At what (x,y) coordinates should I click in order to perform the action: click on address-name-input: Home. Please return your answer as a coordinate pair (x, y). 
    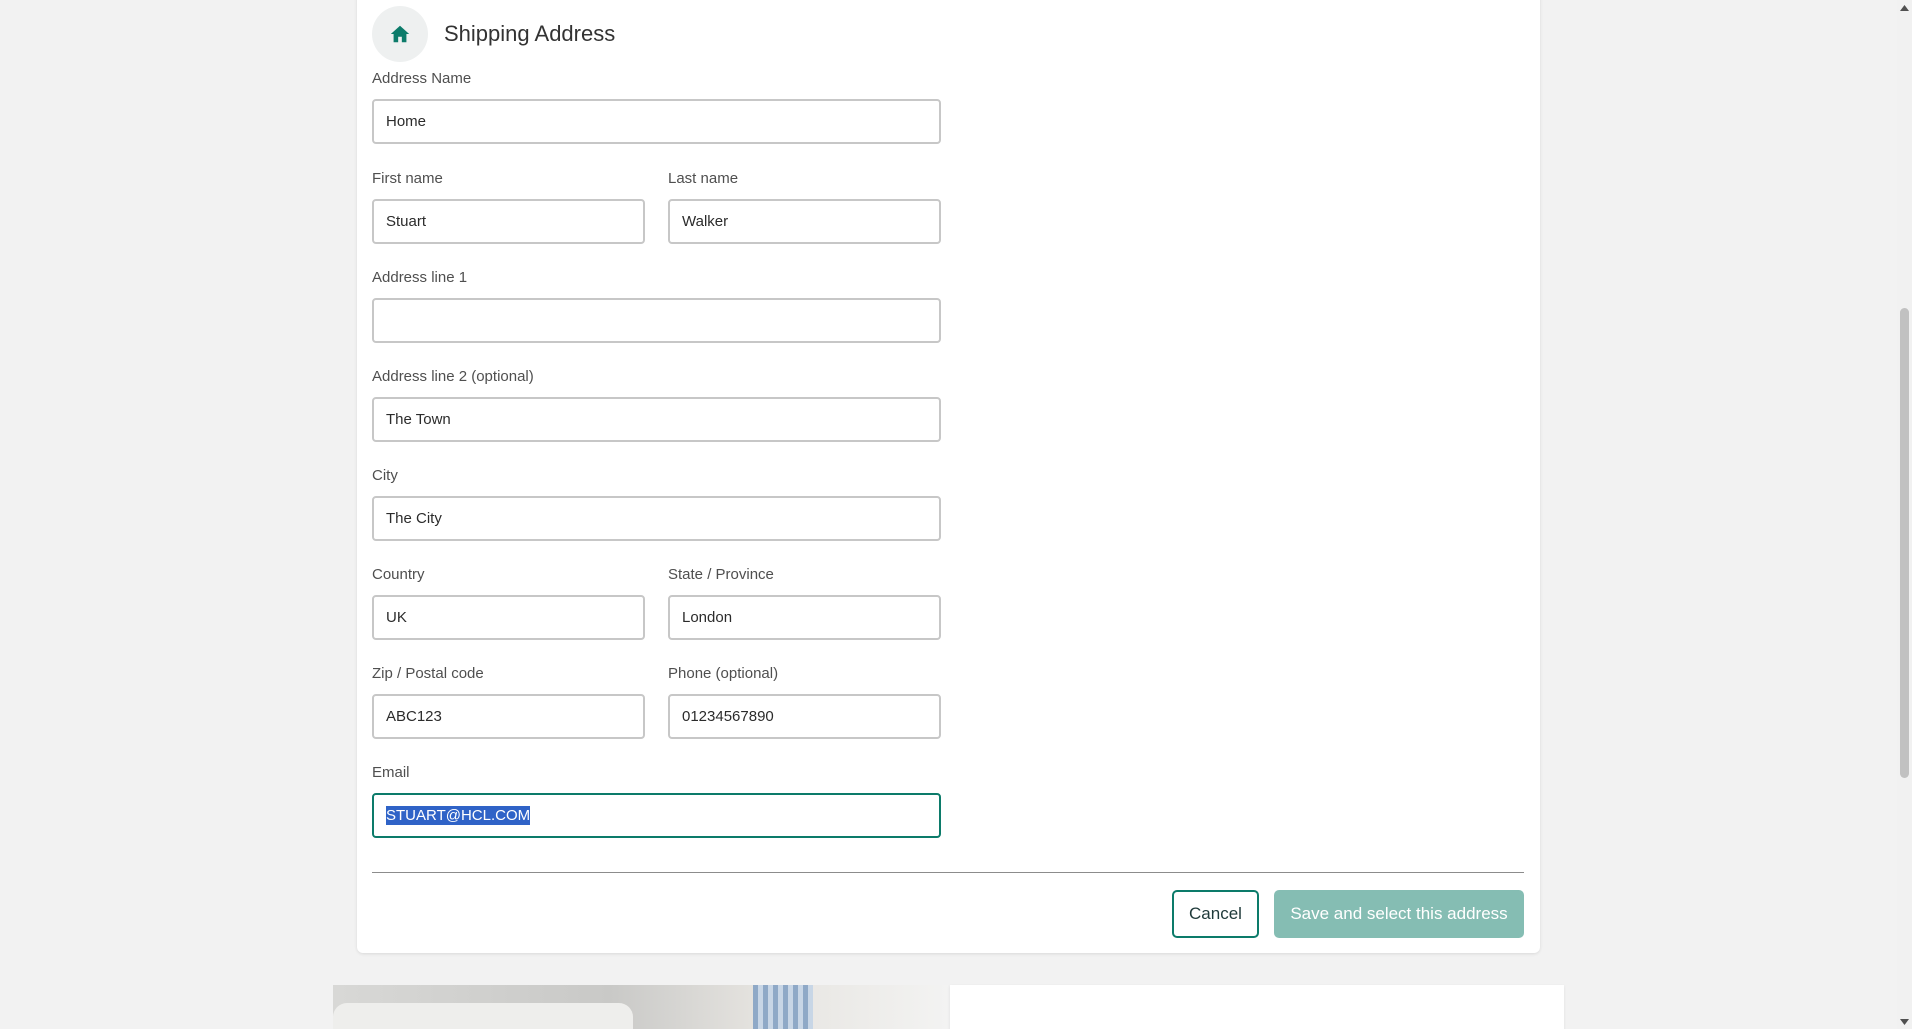
    Looking at the image, I should click on (656, 121).